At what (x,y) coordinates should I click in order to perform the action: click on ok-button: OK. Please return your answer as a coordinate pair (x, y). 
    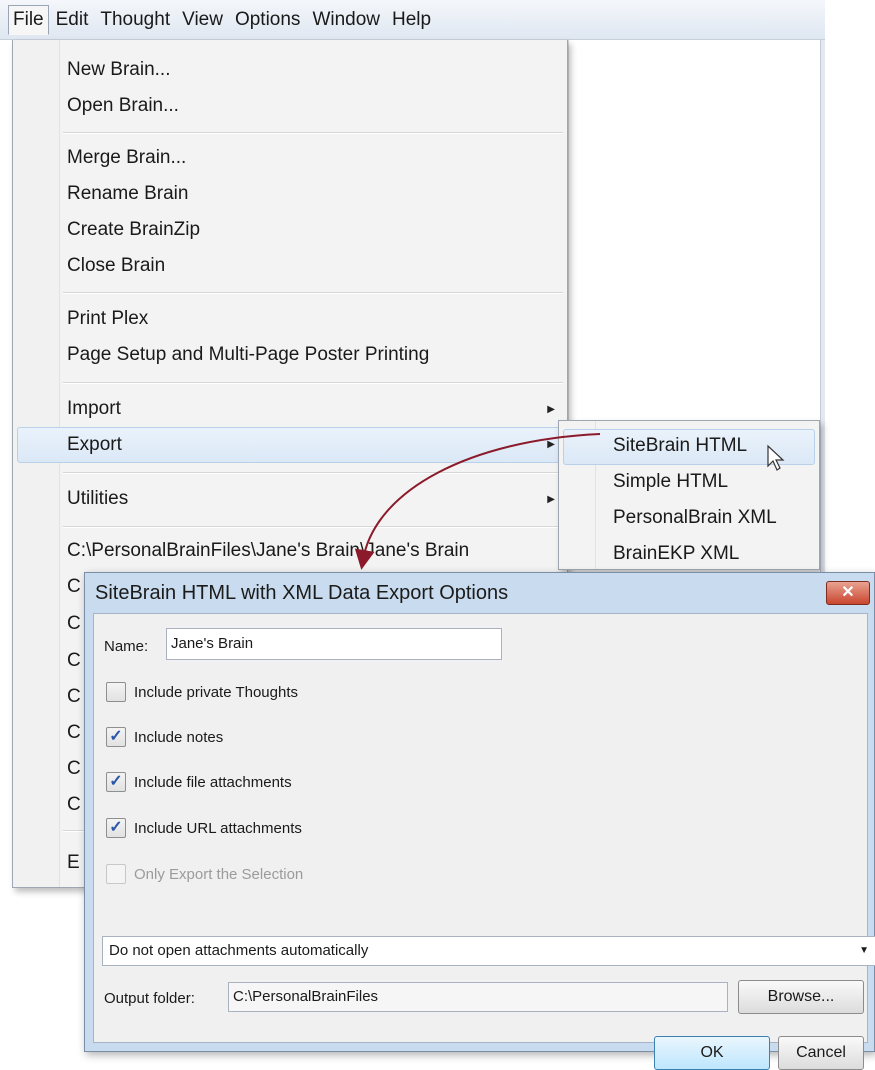
    Looking at the image, I should click on (712, 1053).